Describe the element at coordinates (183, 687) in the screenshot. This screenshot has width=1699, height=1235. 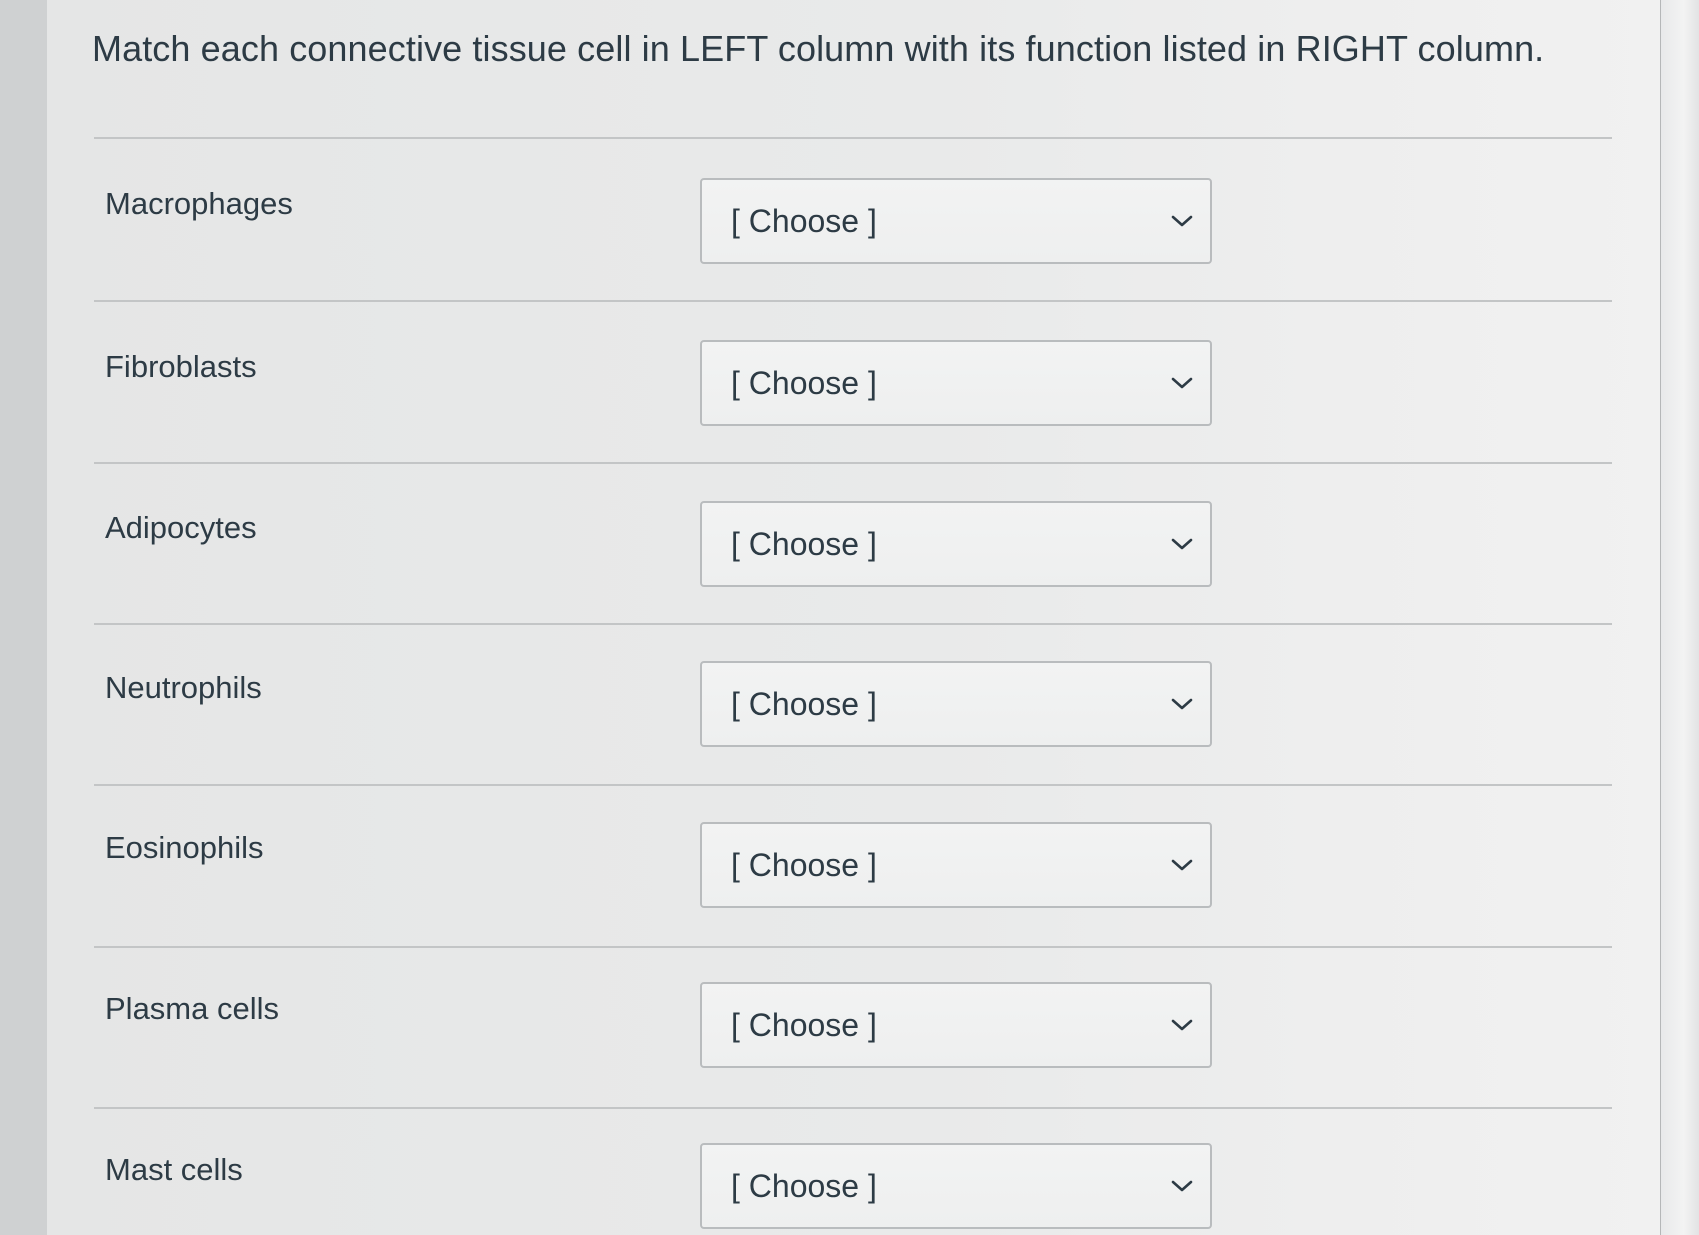
I see `row-label-neutrophils: Neutrophils` at that location.